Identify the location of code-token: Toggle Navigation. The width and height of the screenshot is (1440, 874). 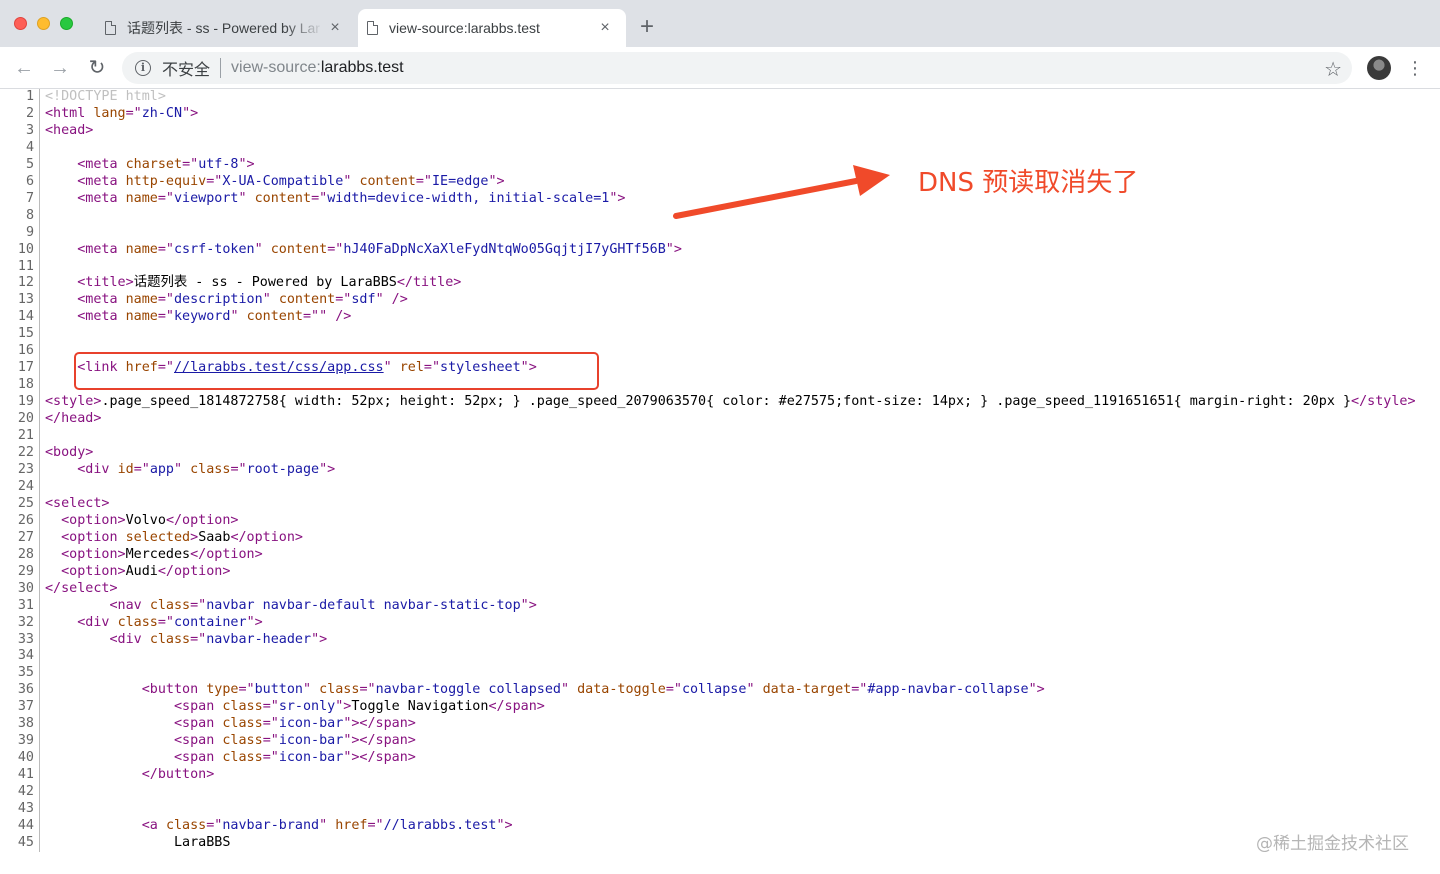
(420, 707).